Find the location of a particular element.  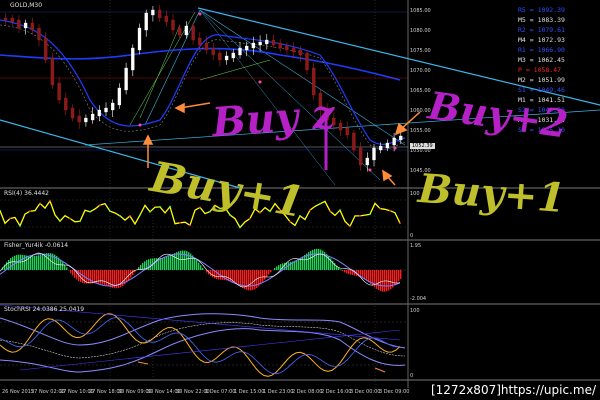

time-axis-tick: 3 Dec 09:00 is located at coordinates (394, 392).